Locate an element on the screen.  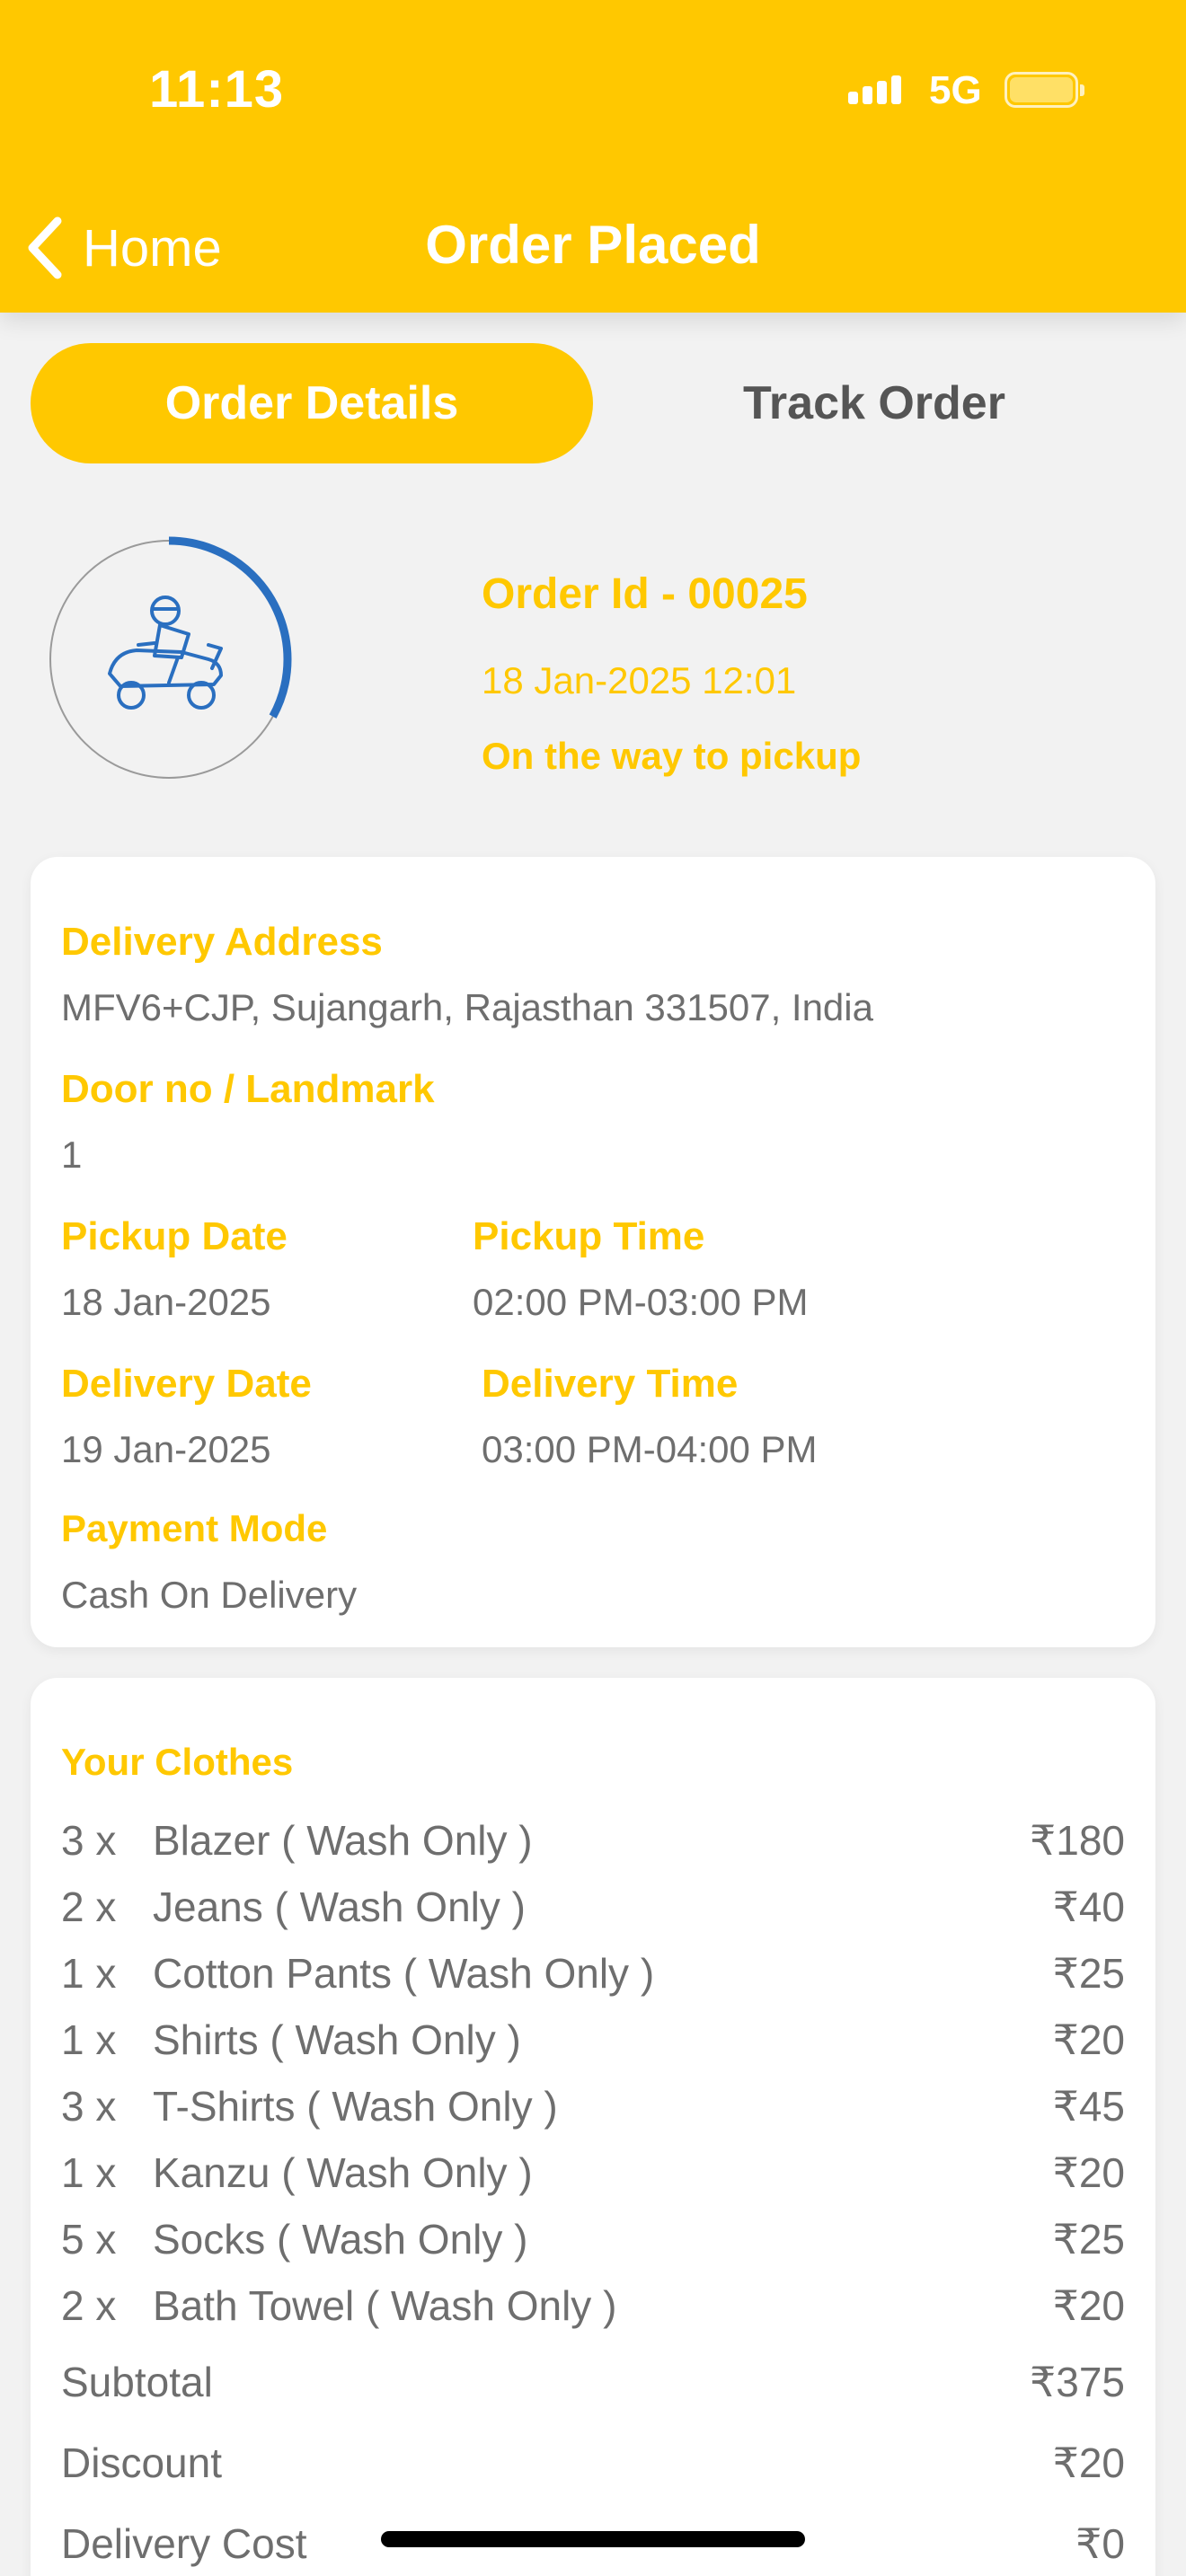
clothes-item-row: 2 x Bath Towel ( Wash Only ) ₹20 is located at coordinates (593, 2305).